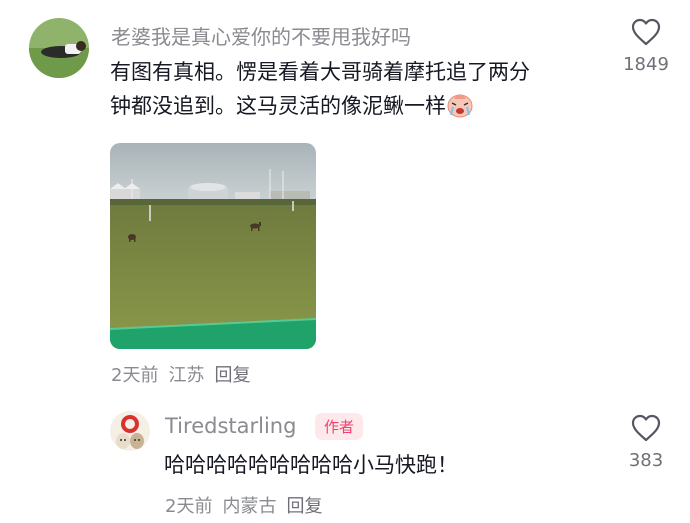 The image size is (690, 523). I want to click on like-count: 1849, so click(646, 64).